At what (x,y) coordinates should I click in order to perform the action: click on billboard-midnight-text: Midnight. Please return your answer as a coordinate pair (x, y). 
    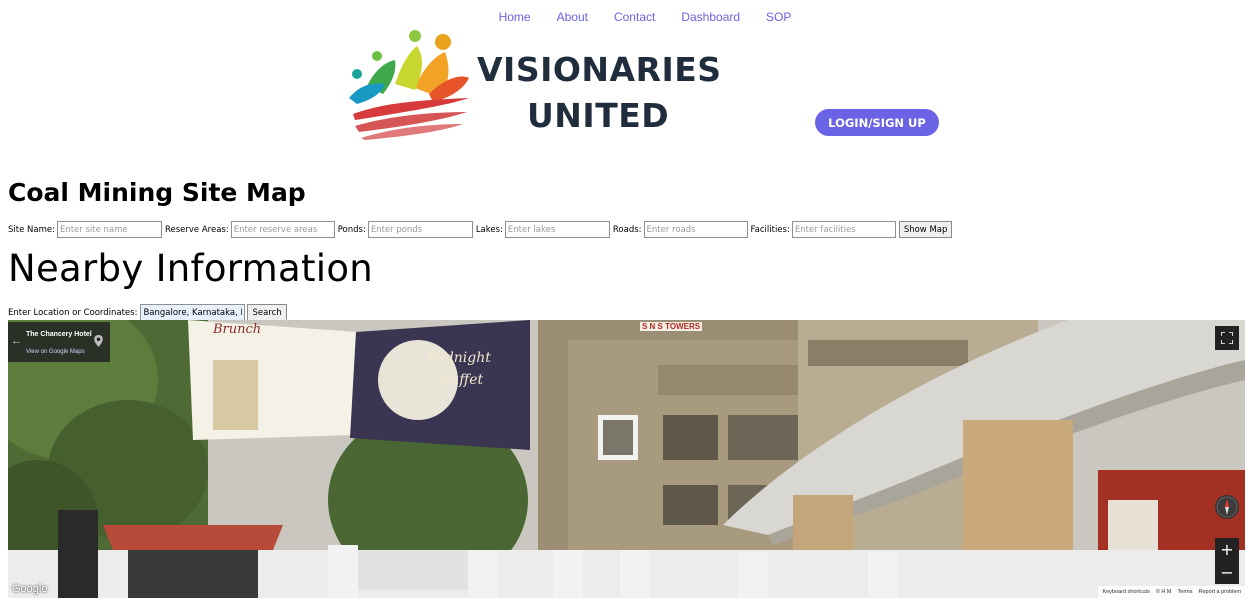
    Looking at the image, I should click on (458, 358).